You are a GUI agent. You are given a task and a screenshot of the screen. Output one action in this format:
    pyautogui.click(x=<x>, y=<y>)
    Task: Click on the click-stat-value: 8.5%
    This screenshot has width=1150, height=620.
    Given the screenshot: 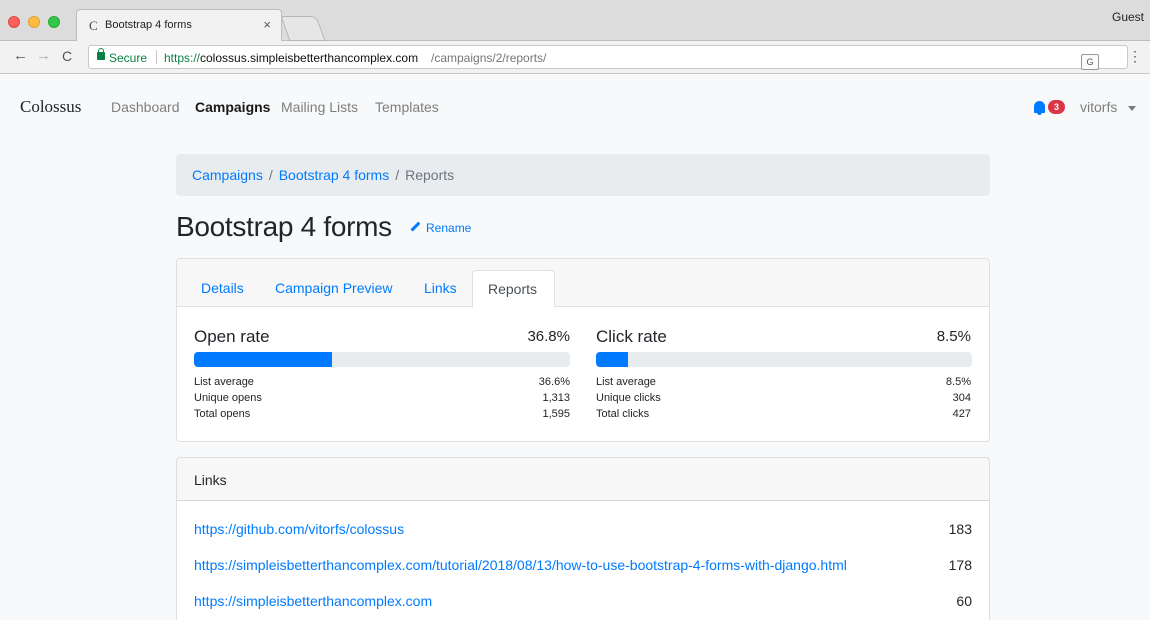 What is the action you would take?
    pyautogui.click(x=958, y=382)
    